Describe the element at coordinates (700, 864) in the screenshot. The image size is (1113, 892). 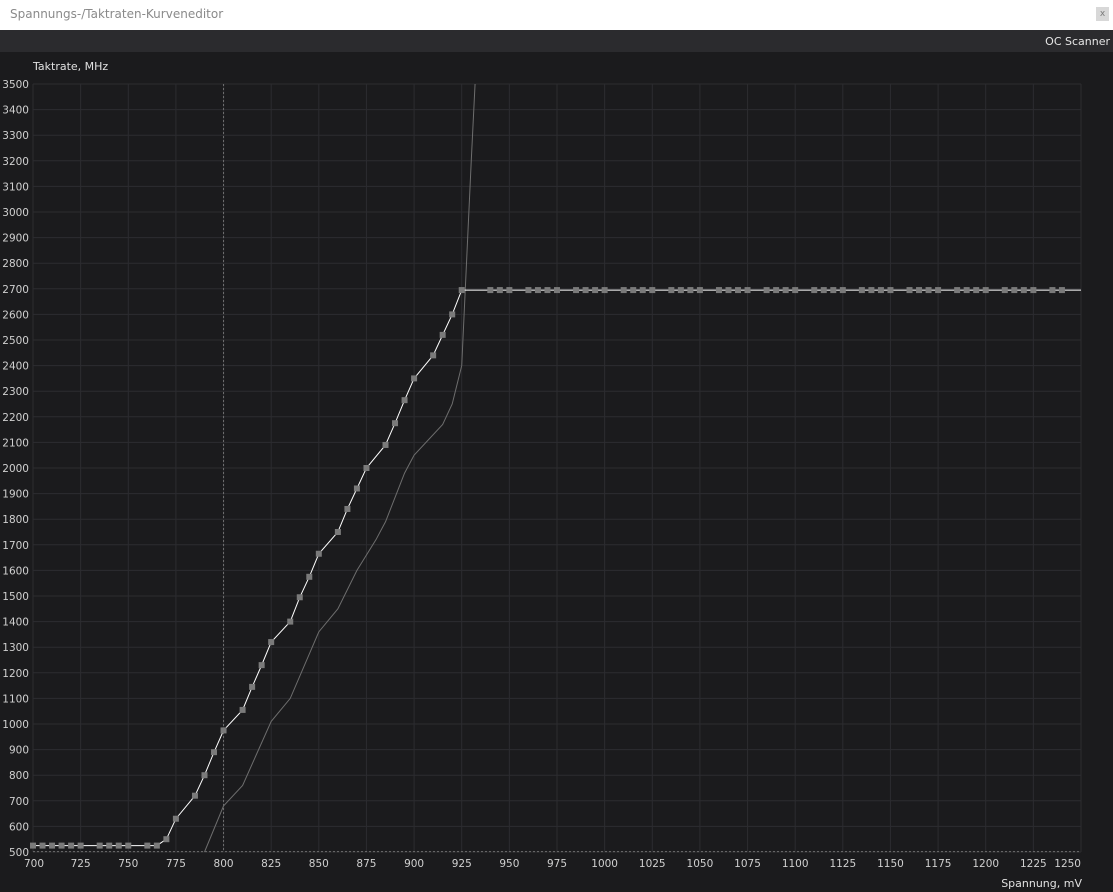
I see `x-tick-label: 1050` at that location.